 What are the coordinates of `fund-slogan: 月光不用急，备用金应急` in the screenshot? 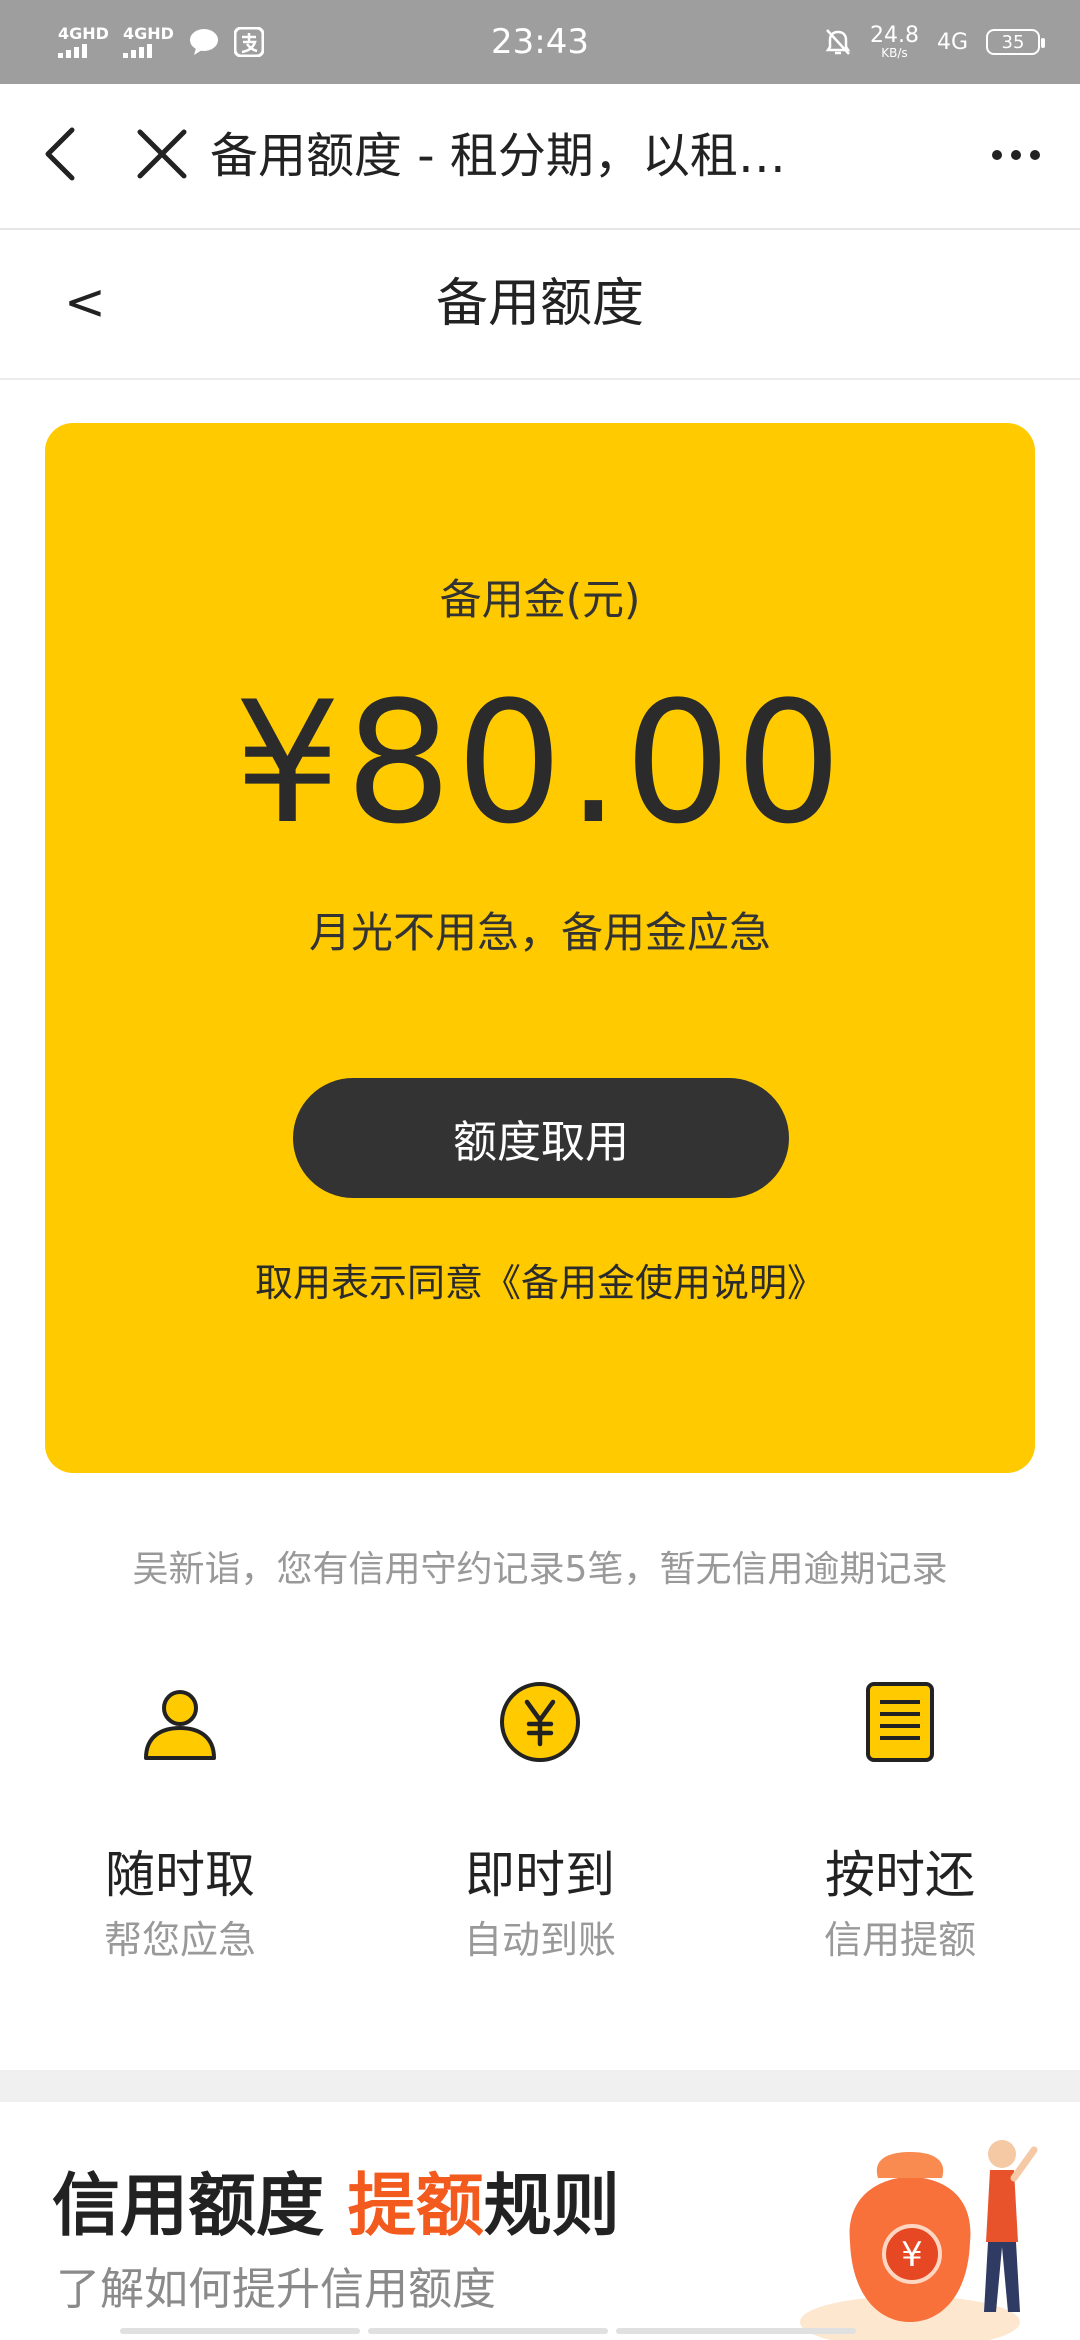 It's located at (539, 932).